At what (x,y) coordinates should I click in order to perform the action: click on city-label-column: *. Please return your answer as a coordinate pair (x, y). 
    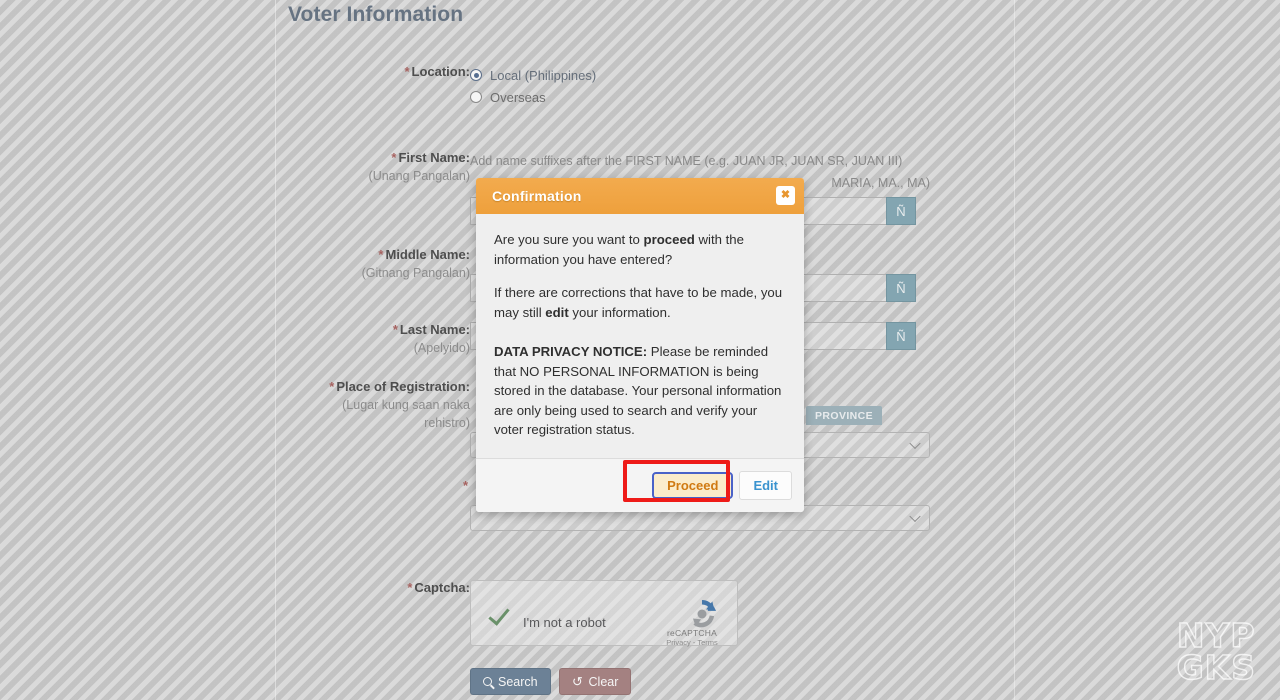
    Looking at the image, I should click on (380, 486).